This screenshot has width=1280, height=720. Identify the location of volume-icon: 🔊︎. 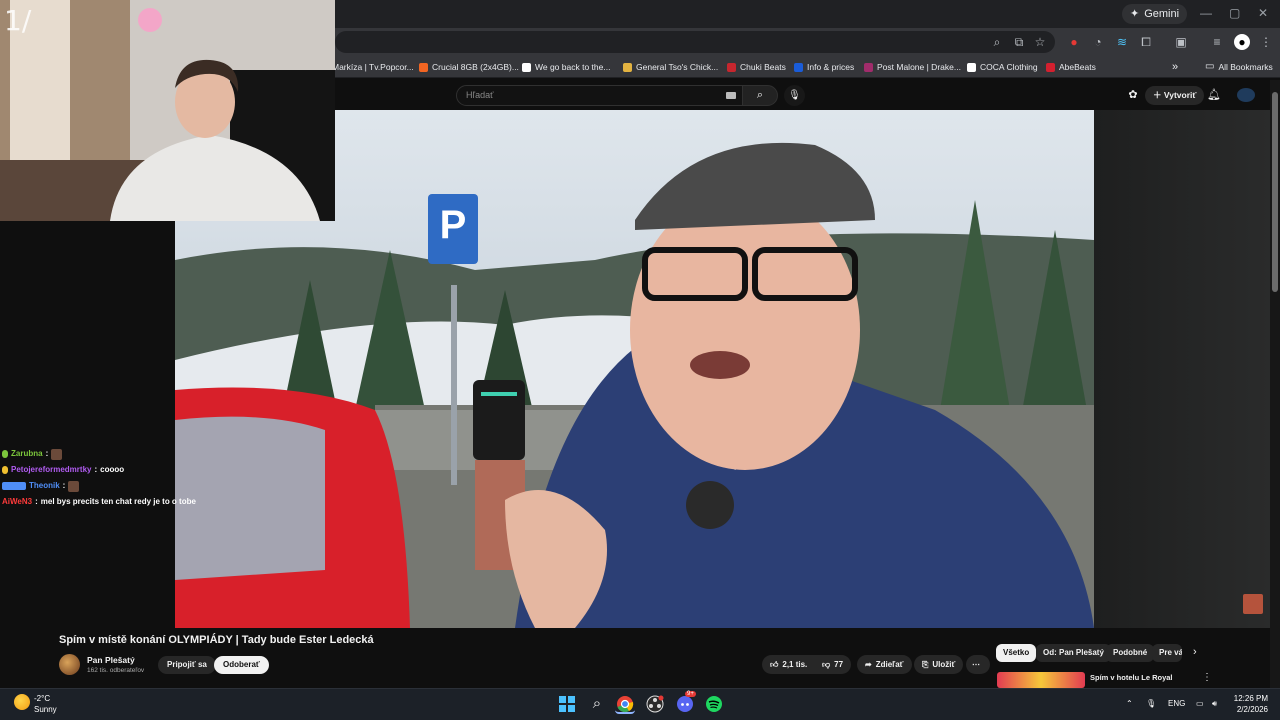
(1214, 704).